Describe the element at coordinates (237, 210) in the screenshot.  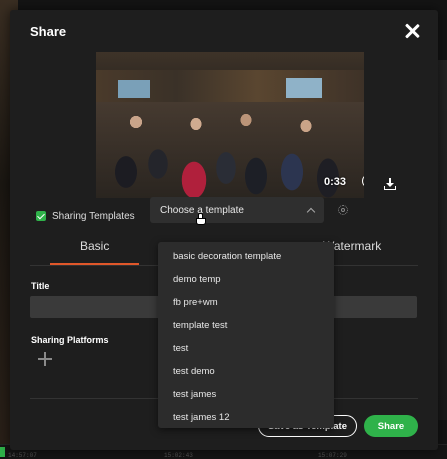
I see `template-select: Choose a template` at that location.